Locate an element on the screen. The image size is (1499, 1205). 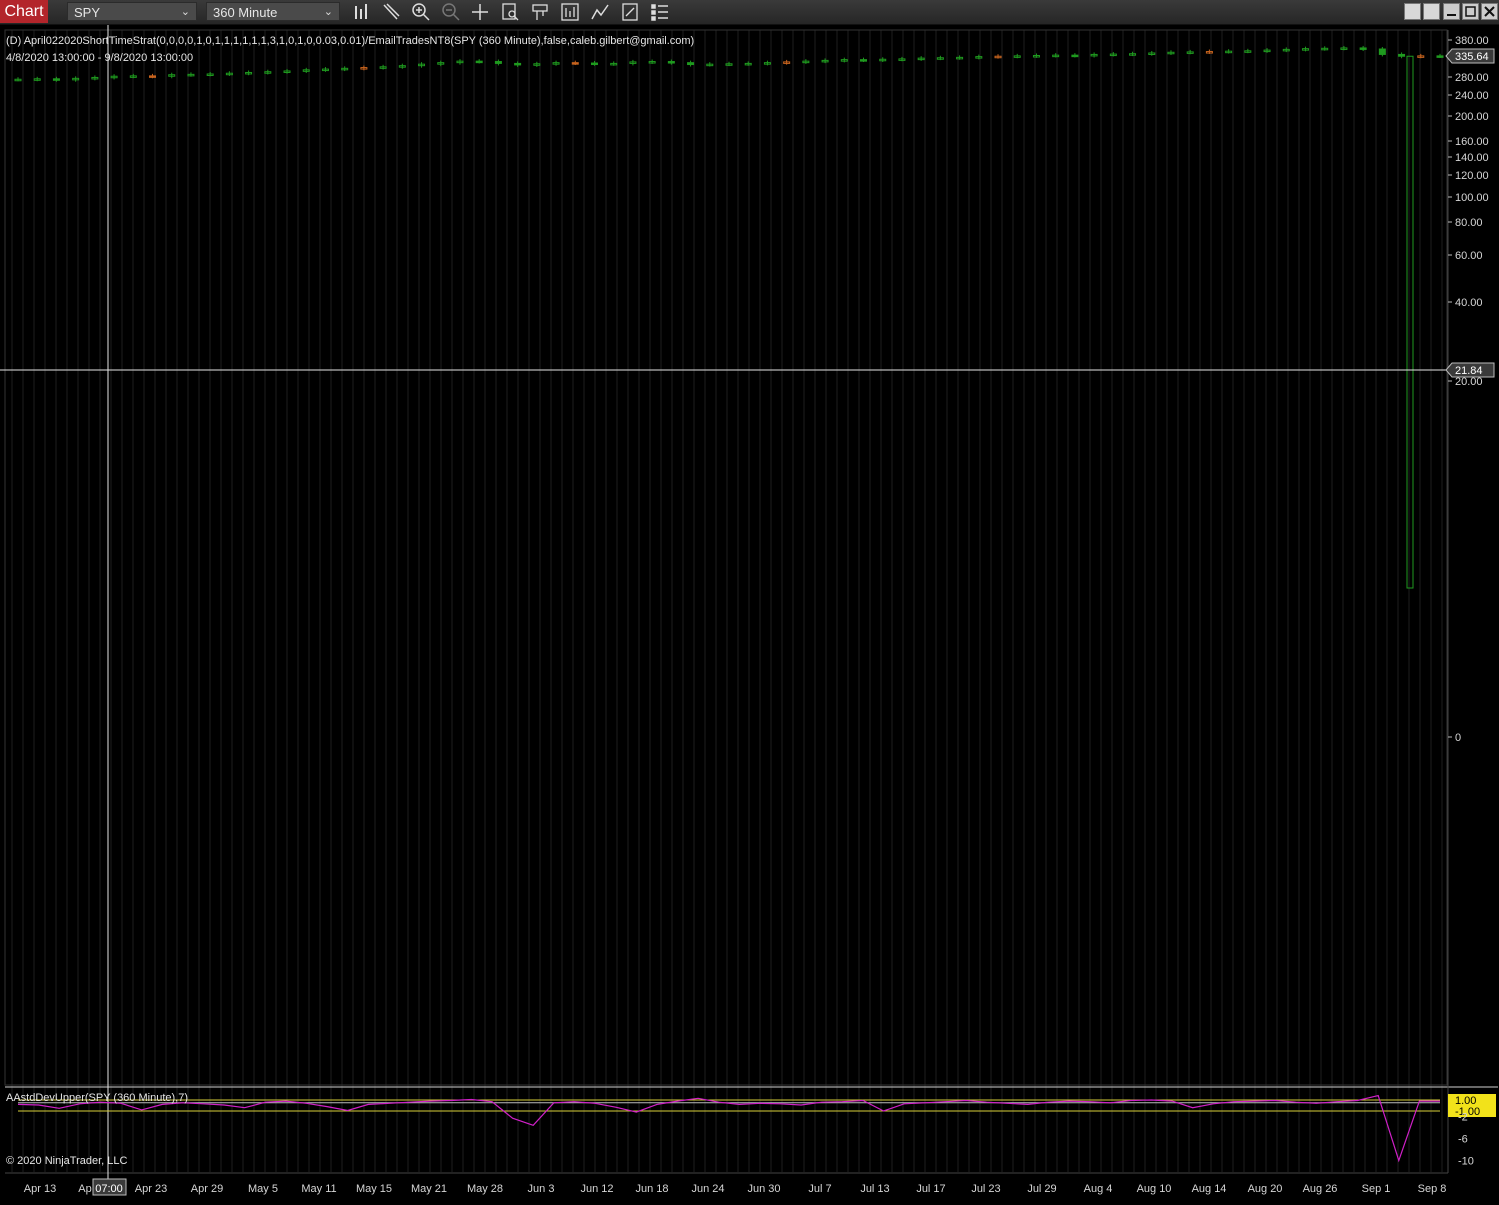
outlier-bar is located at coordinates (1410, 322).